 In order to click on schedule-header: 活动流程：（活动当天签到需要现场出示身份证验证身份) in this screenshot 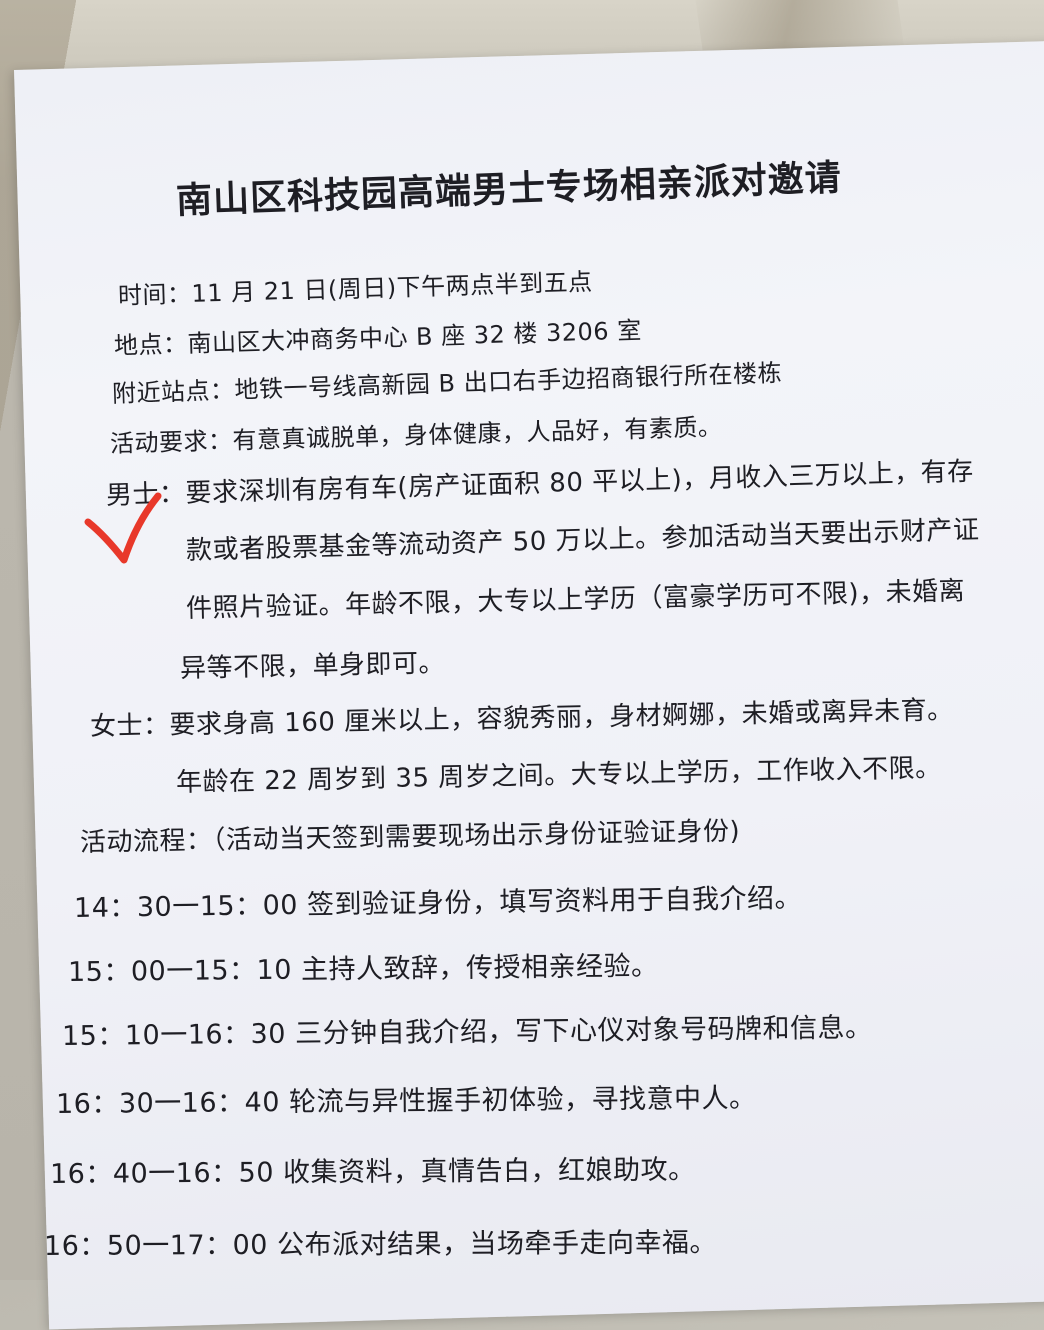, I will do `click(410, 837)`.